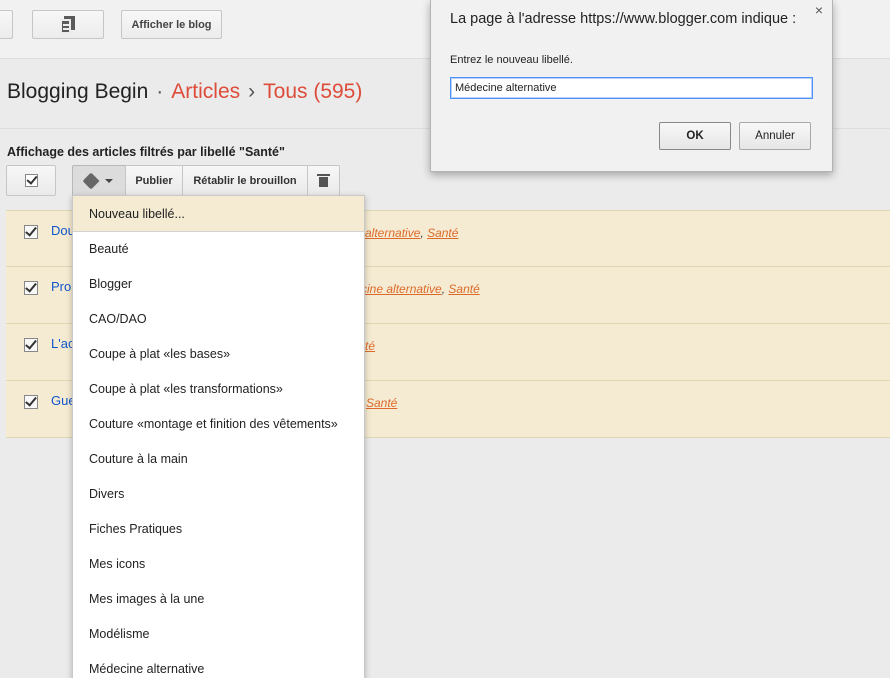 The width and height of the screenshot is (890, 678). I want to click on label-menu-item: Blogger, so click(218, 284).